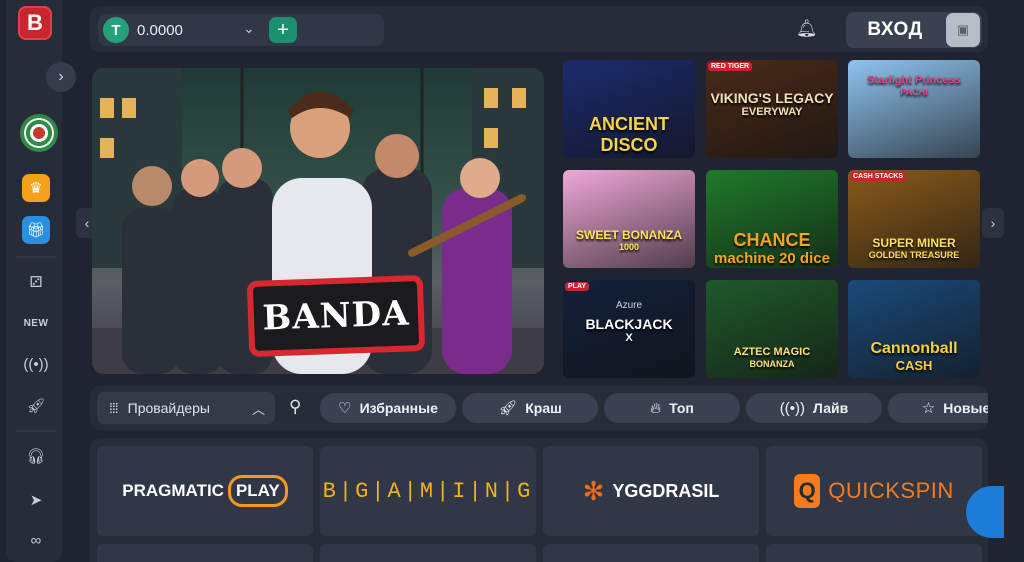 This screenshot has height=562, width=1024. I want to click on gift-icon: 🎁︎, so click(36, 230).